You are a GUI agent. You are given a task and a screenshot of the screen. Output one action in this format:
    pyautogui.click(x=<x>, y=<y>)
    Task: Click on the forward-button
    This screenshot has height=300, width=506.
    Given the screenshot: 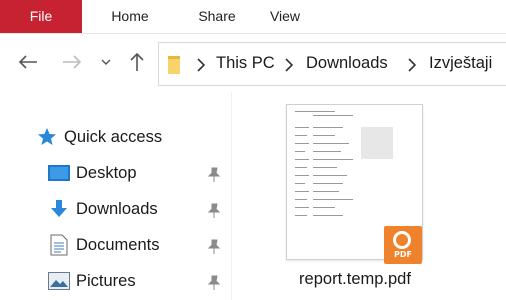 What is the action you would take?
    pyautogui.click(x=72, y=62)
    